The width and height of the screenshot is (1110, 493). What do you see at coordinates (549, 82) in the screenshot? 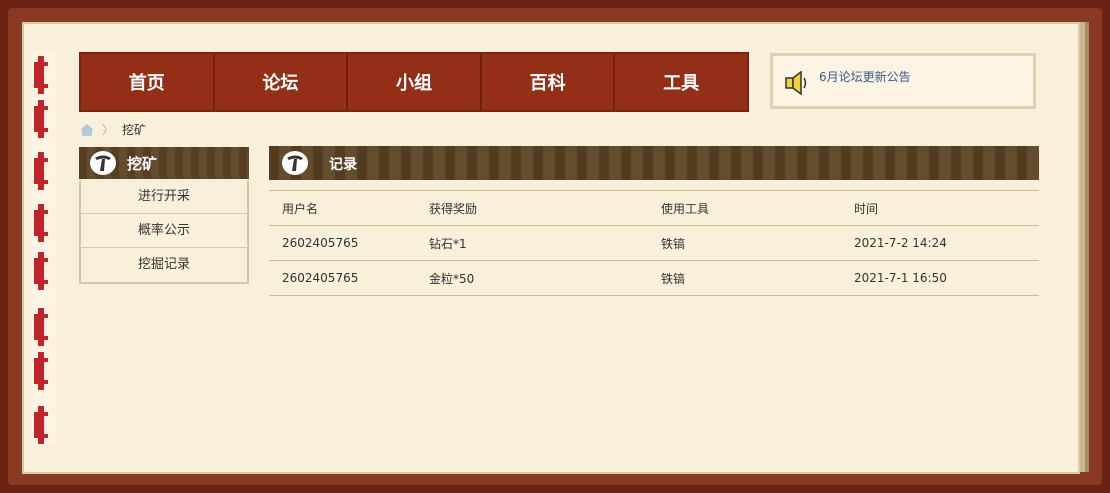
I see `nav-item-wiki: 百科` at bounding box center [549, 82].